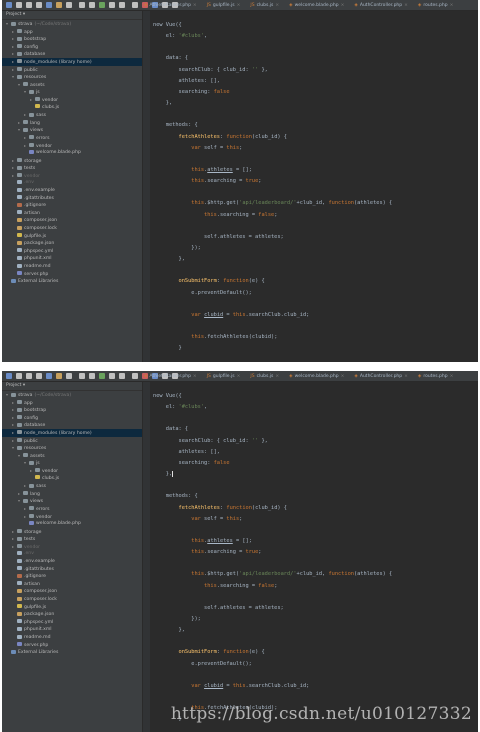 This screenshot has width=480, height=732. Describe the element at coordinates (72, 32) in the screenshot. I see `tree-item: ▸ app` at that location.